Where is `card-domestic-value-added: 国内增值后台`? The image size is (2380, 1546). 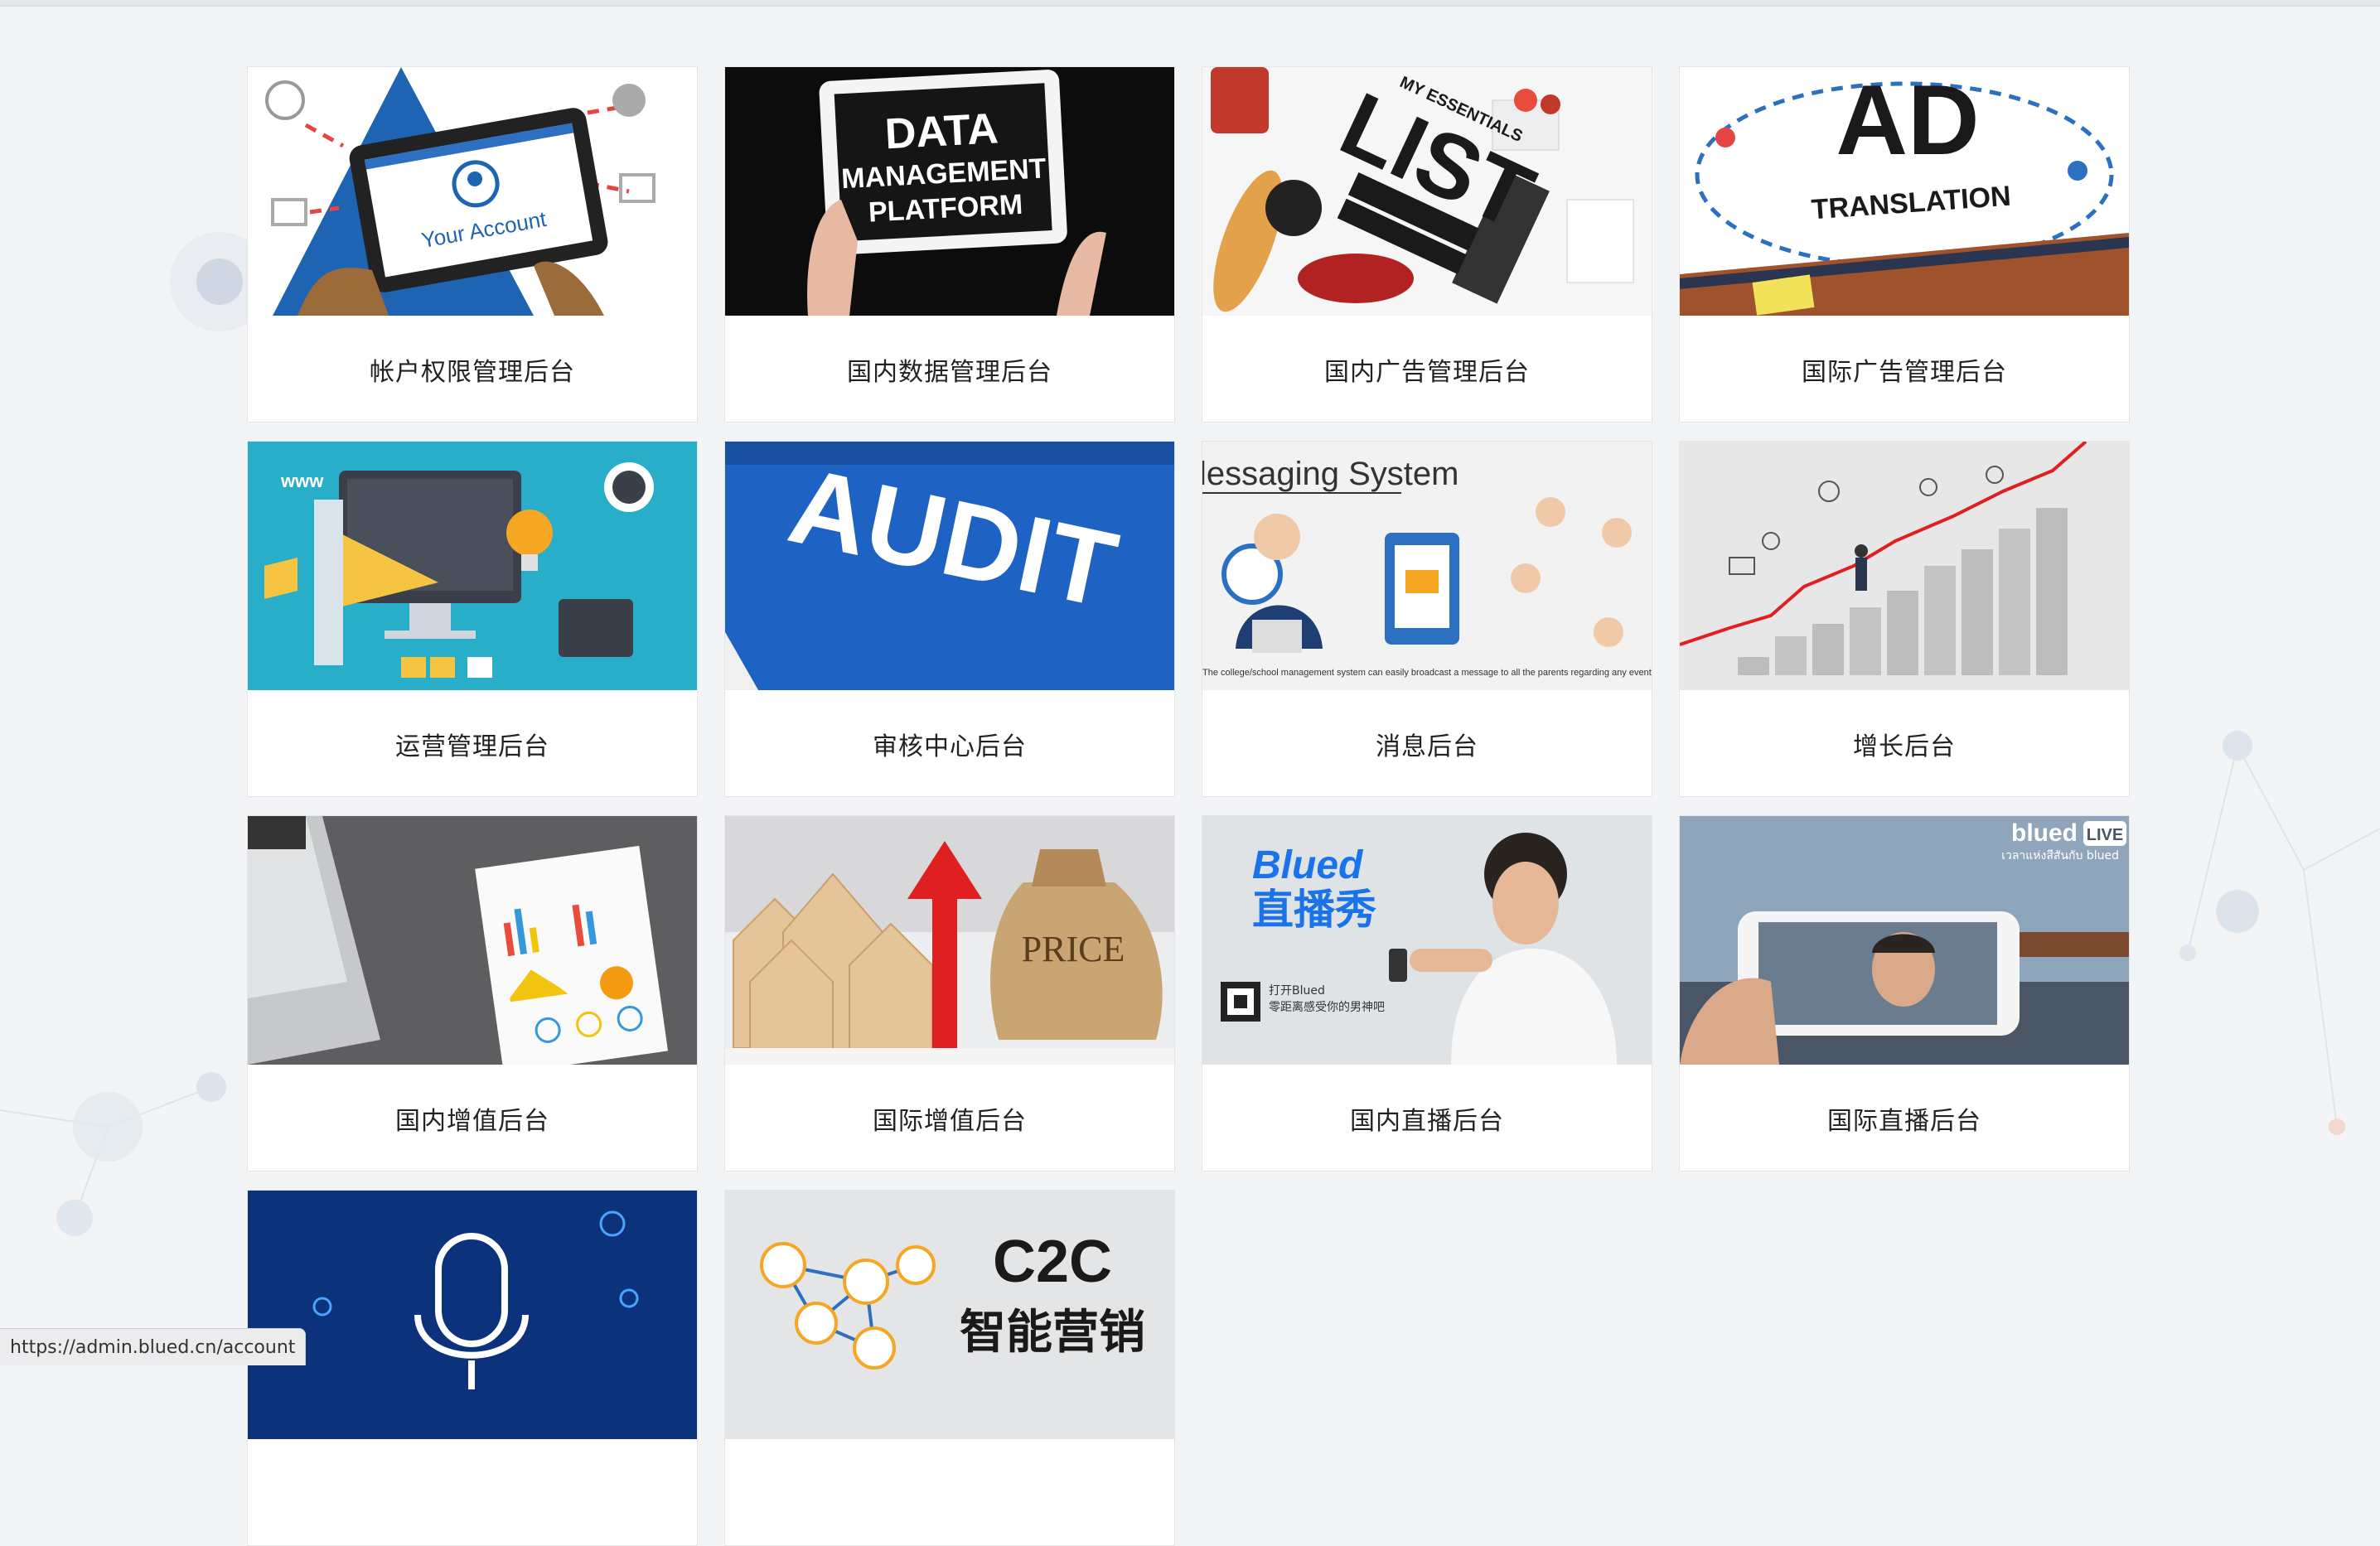 card-domestic-value-added: 国内增值后台 is located at coordinates (472, 993).